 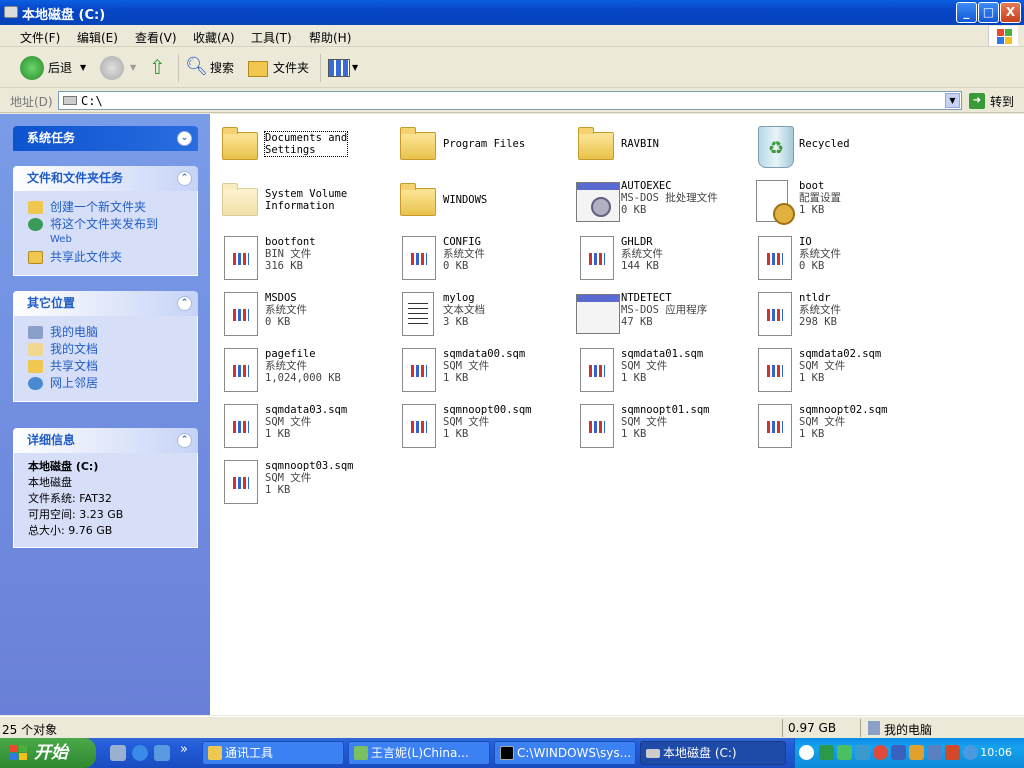 What do you see at coordinates (339, 68) in the screenshot?
I see `views-icon` at bounding box center [339, 68].